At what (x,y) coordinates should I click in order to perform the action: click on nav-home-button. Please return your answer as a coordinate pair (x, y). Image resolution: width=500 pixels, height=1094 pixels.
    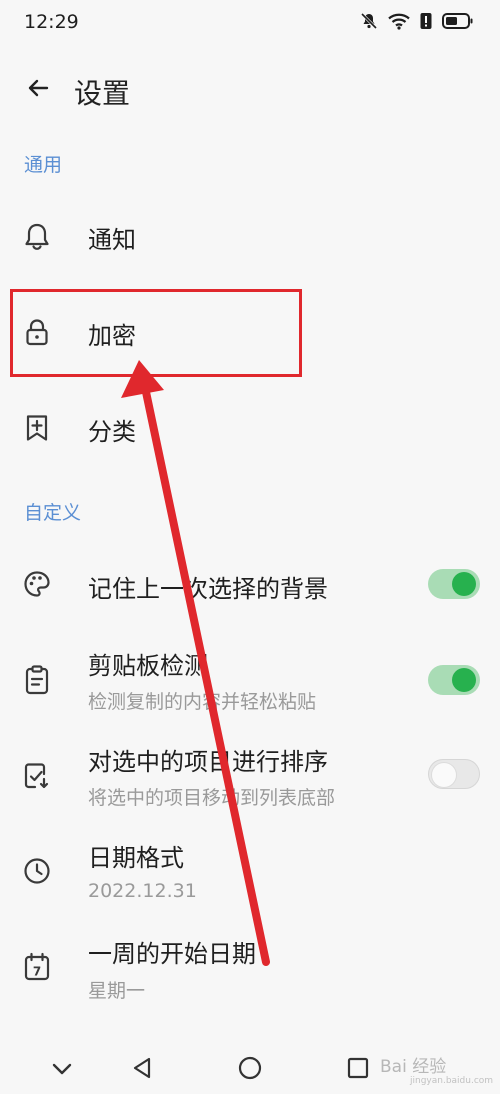
    Looking at the image, I should click on (250, 1070).